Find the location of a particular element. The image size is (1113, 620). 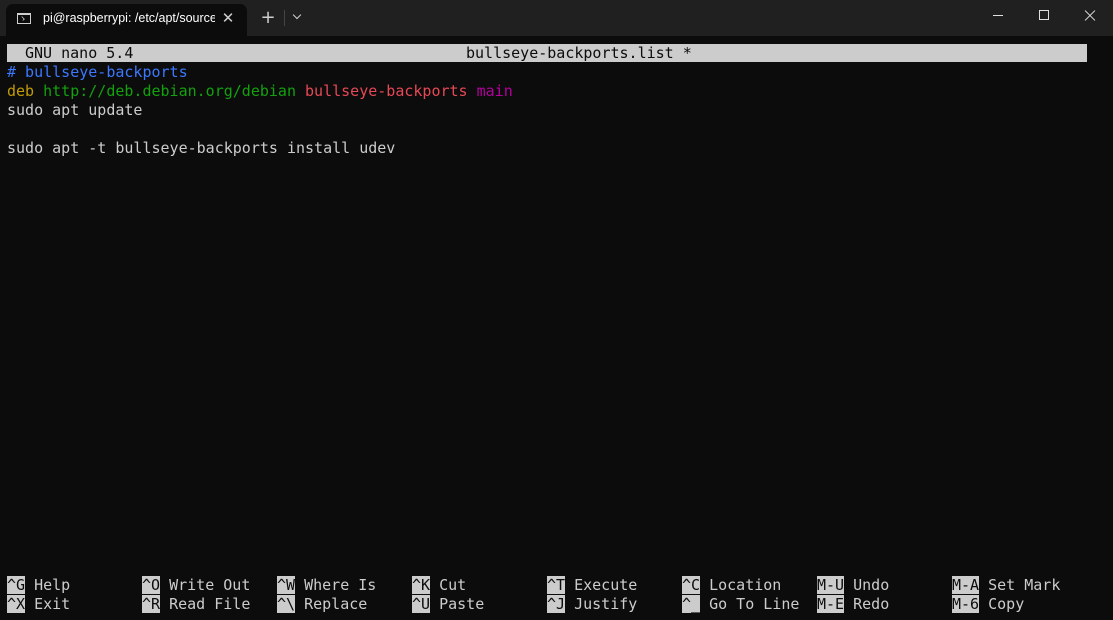

shortcut-key: ^J is located at coordinates (556, 604).